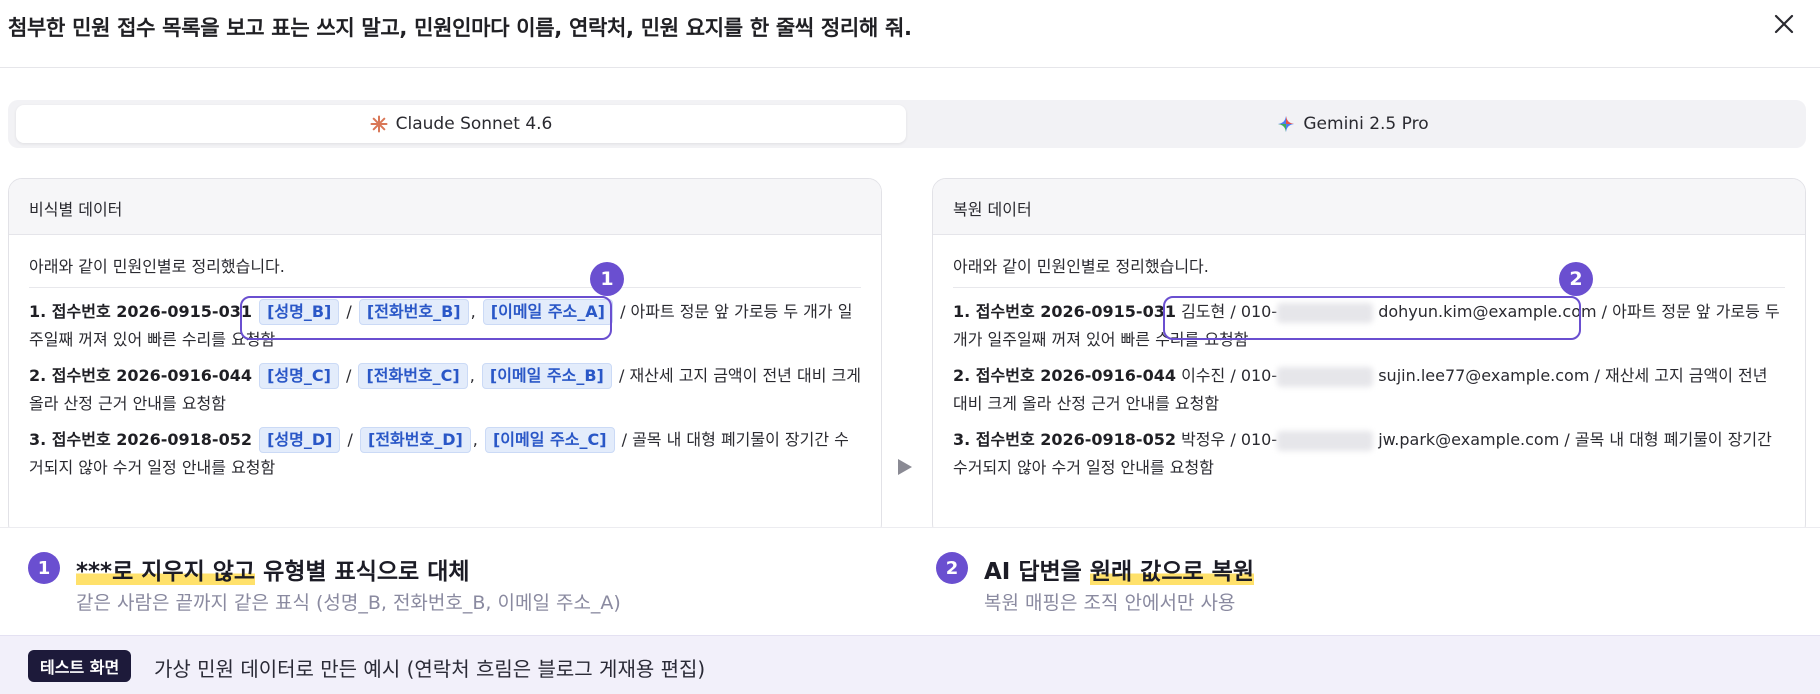 Image resolution: width=1820 pixels, height=694 pixels. Describe the element at coordinates (415, 440) in the screenshot. I see `phone-token: [전화번호_D]` at that location.